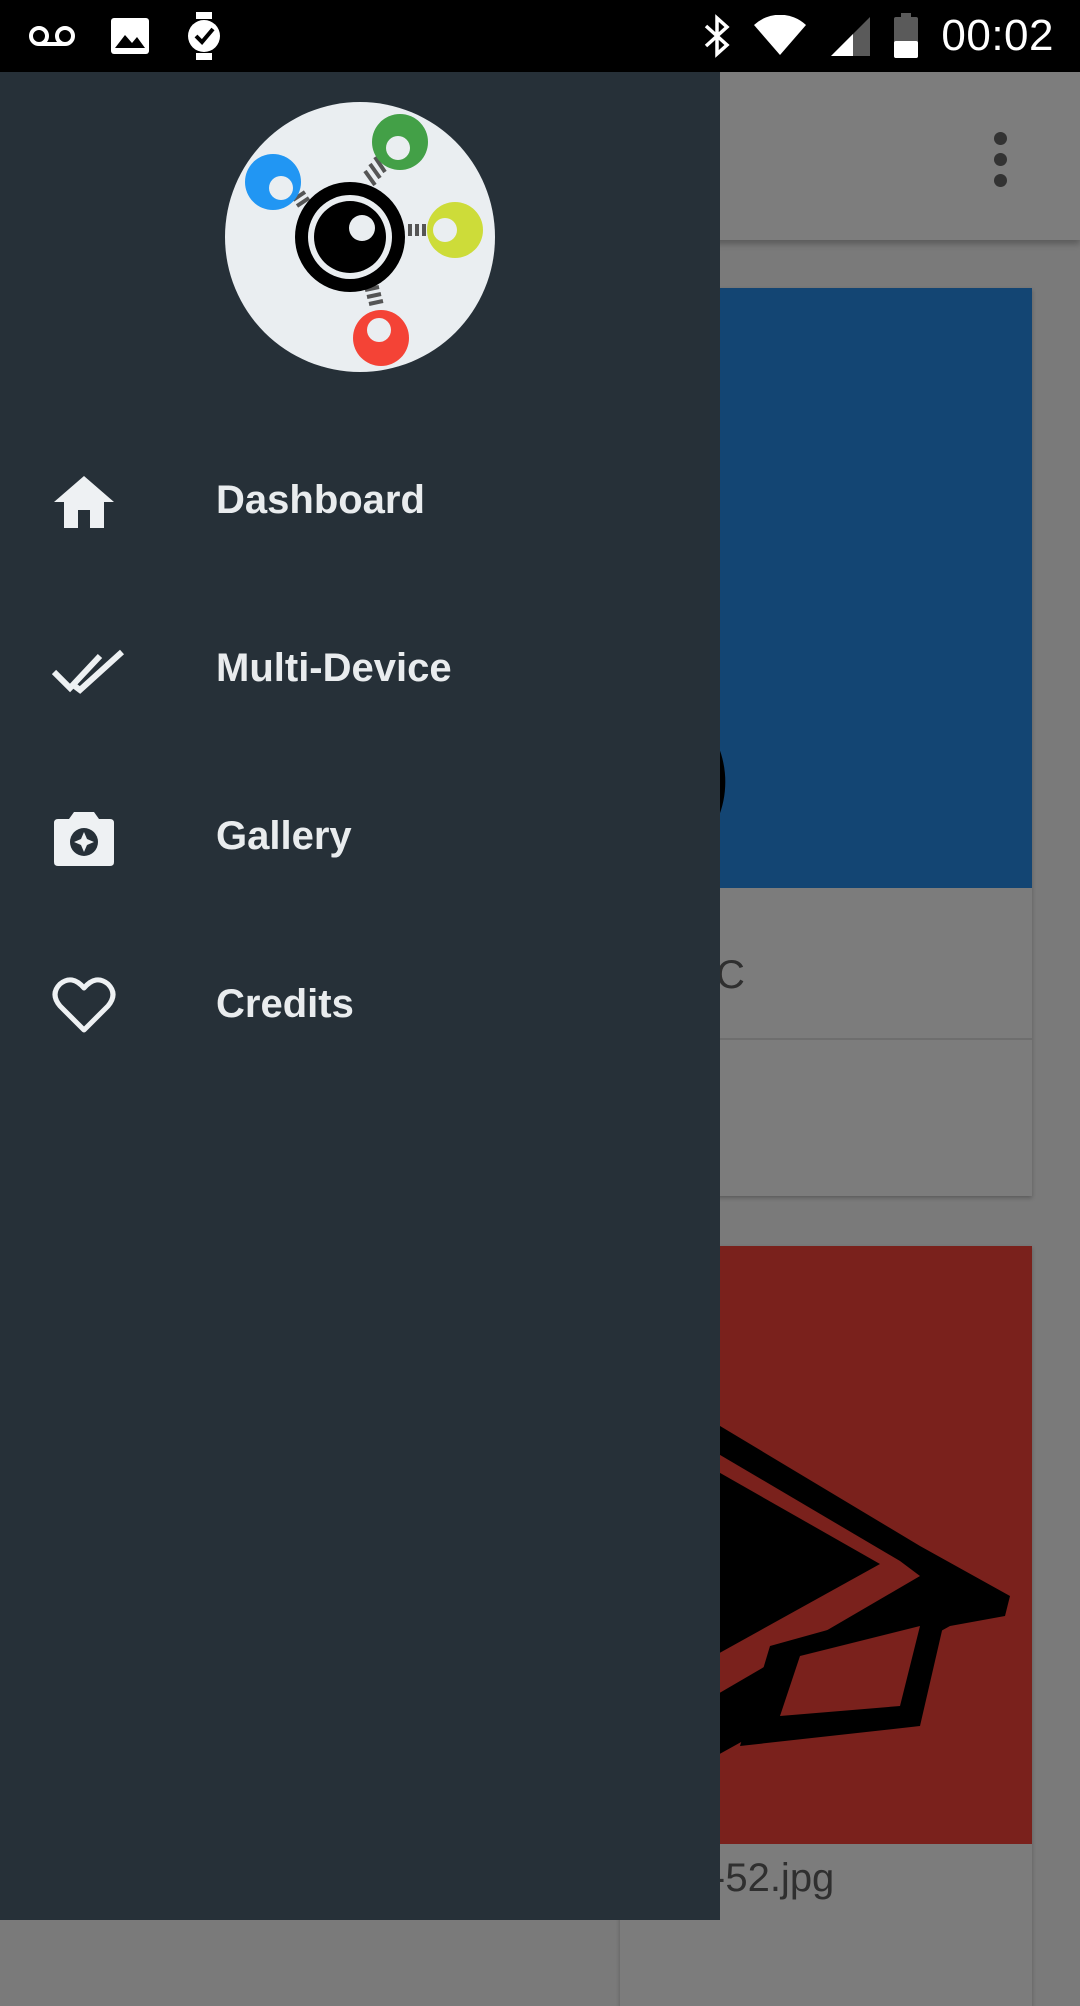 The width and height of the screenshot is (1080, 2006). What do you see at coordinates (334, 668) in the screenshot?
I see `drawer-item-label: Multi-Device` at bounding box center [334, 668].